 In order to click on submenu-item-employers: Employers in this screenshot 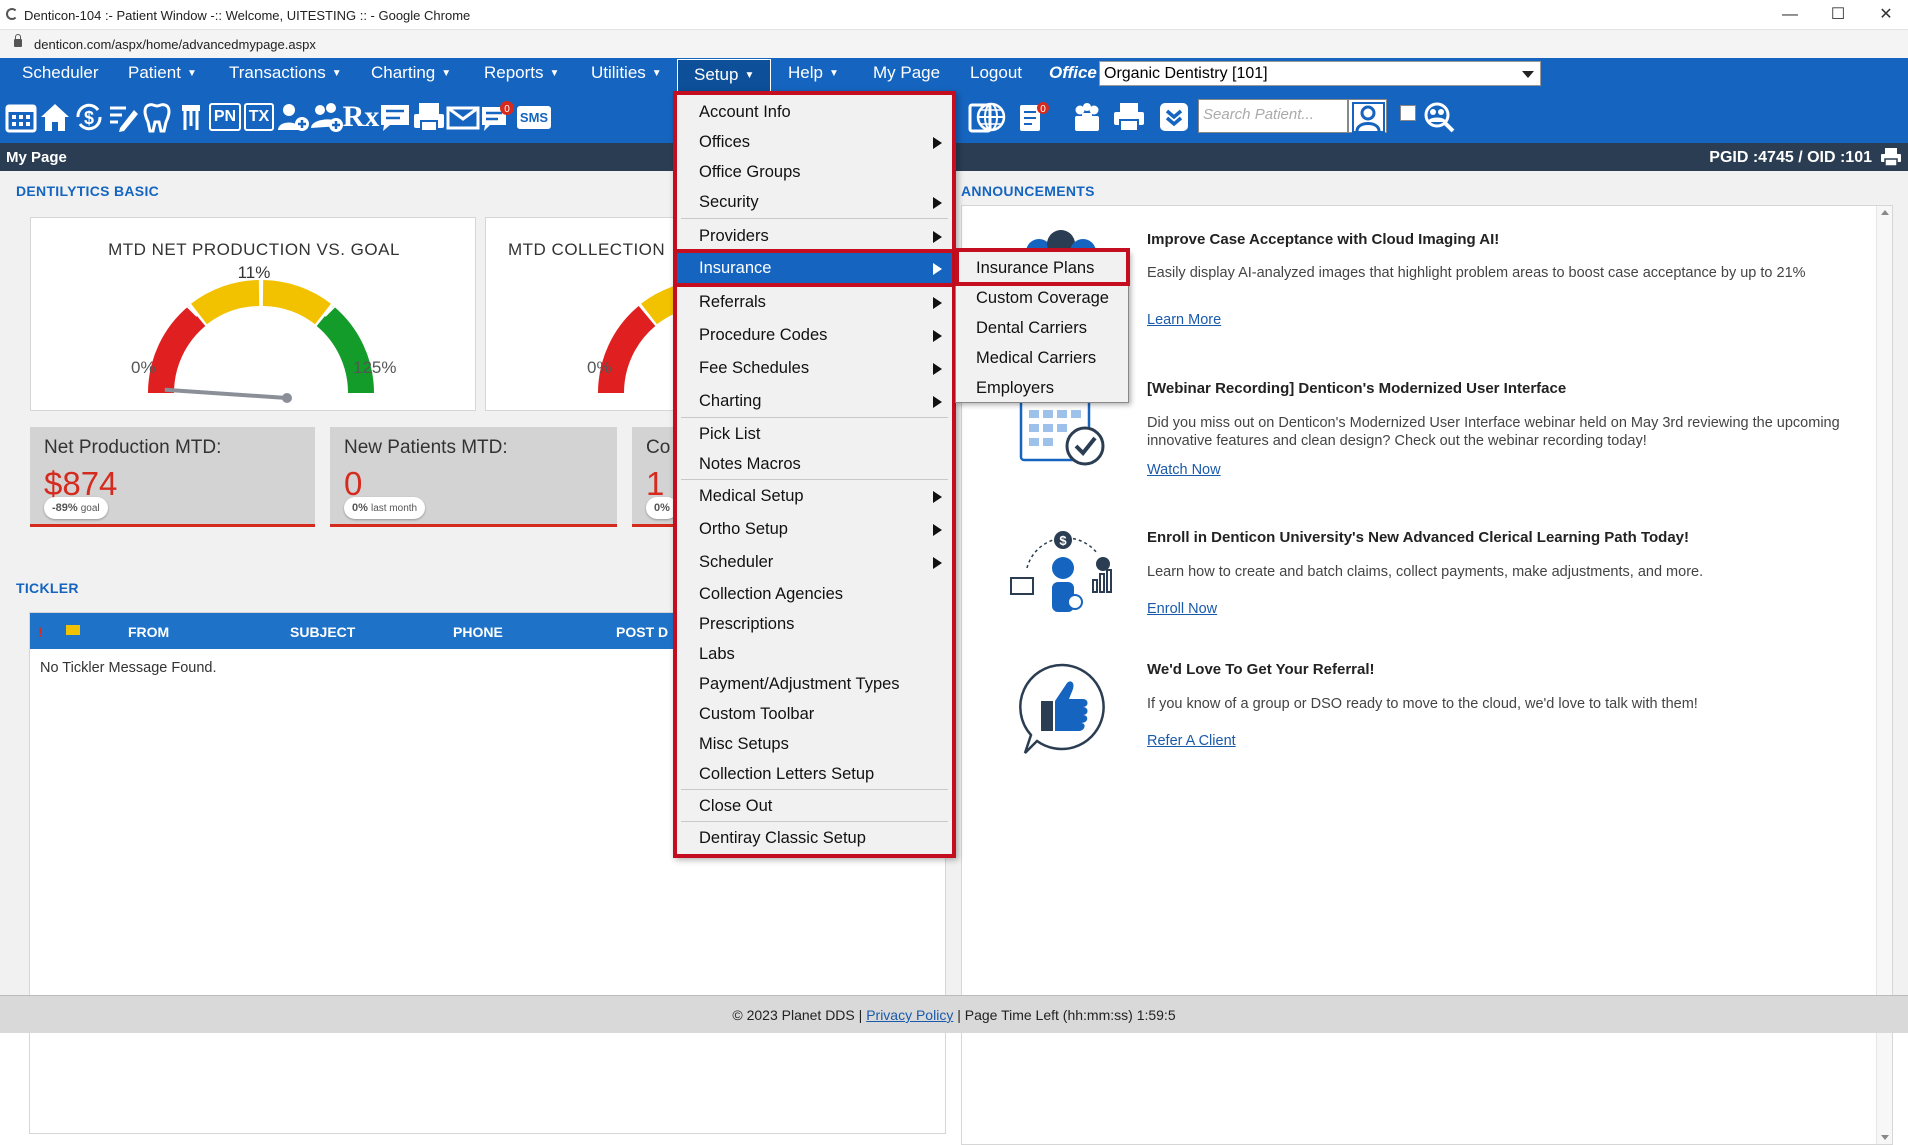, I will do `click(1042, 388)`.